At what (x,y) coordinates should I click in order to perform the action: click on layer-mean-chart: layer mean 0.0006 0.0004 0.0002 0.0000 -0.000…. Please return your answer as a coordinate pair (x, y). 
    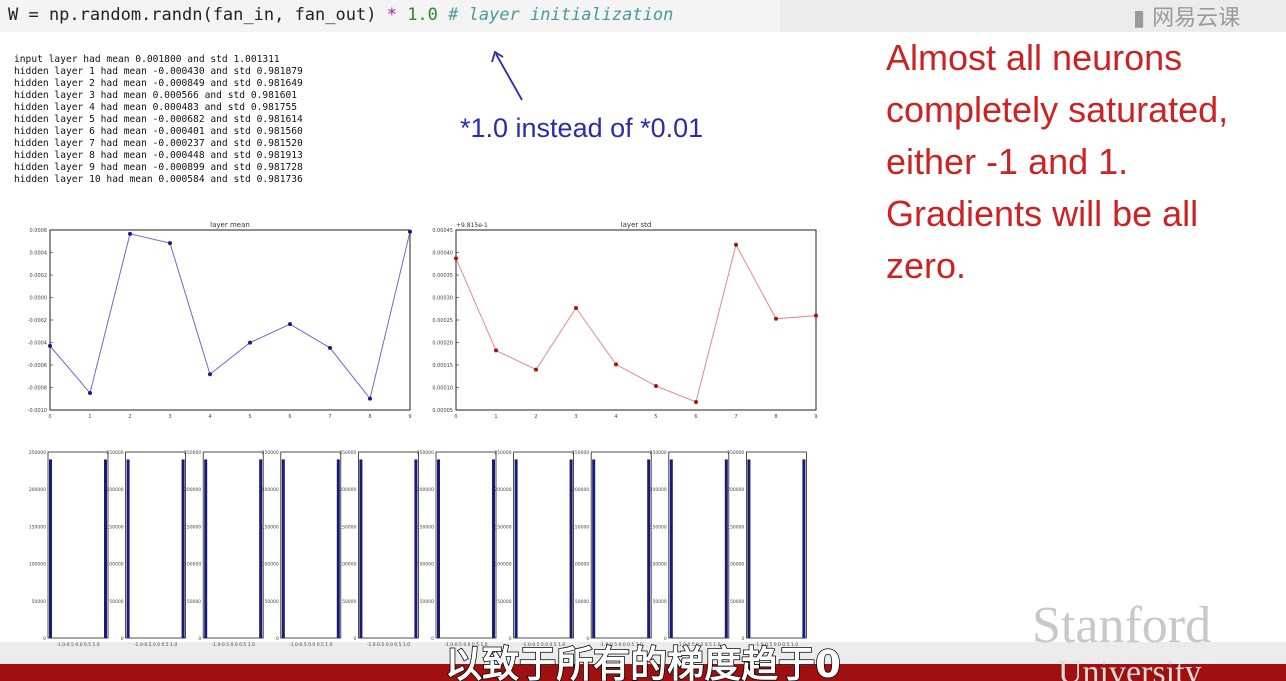
    Looking at the image, I should click on (220, 320).